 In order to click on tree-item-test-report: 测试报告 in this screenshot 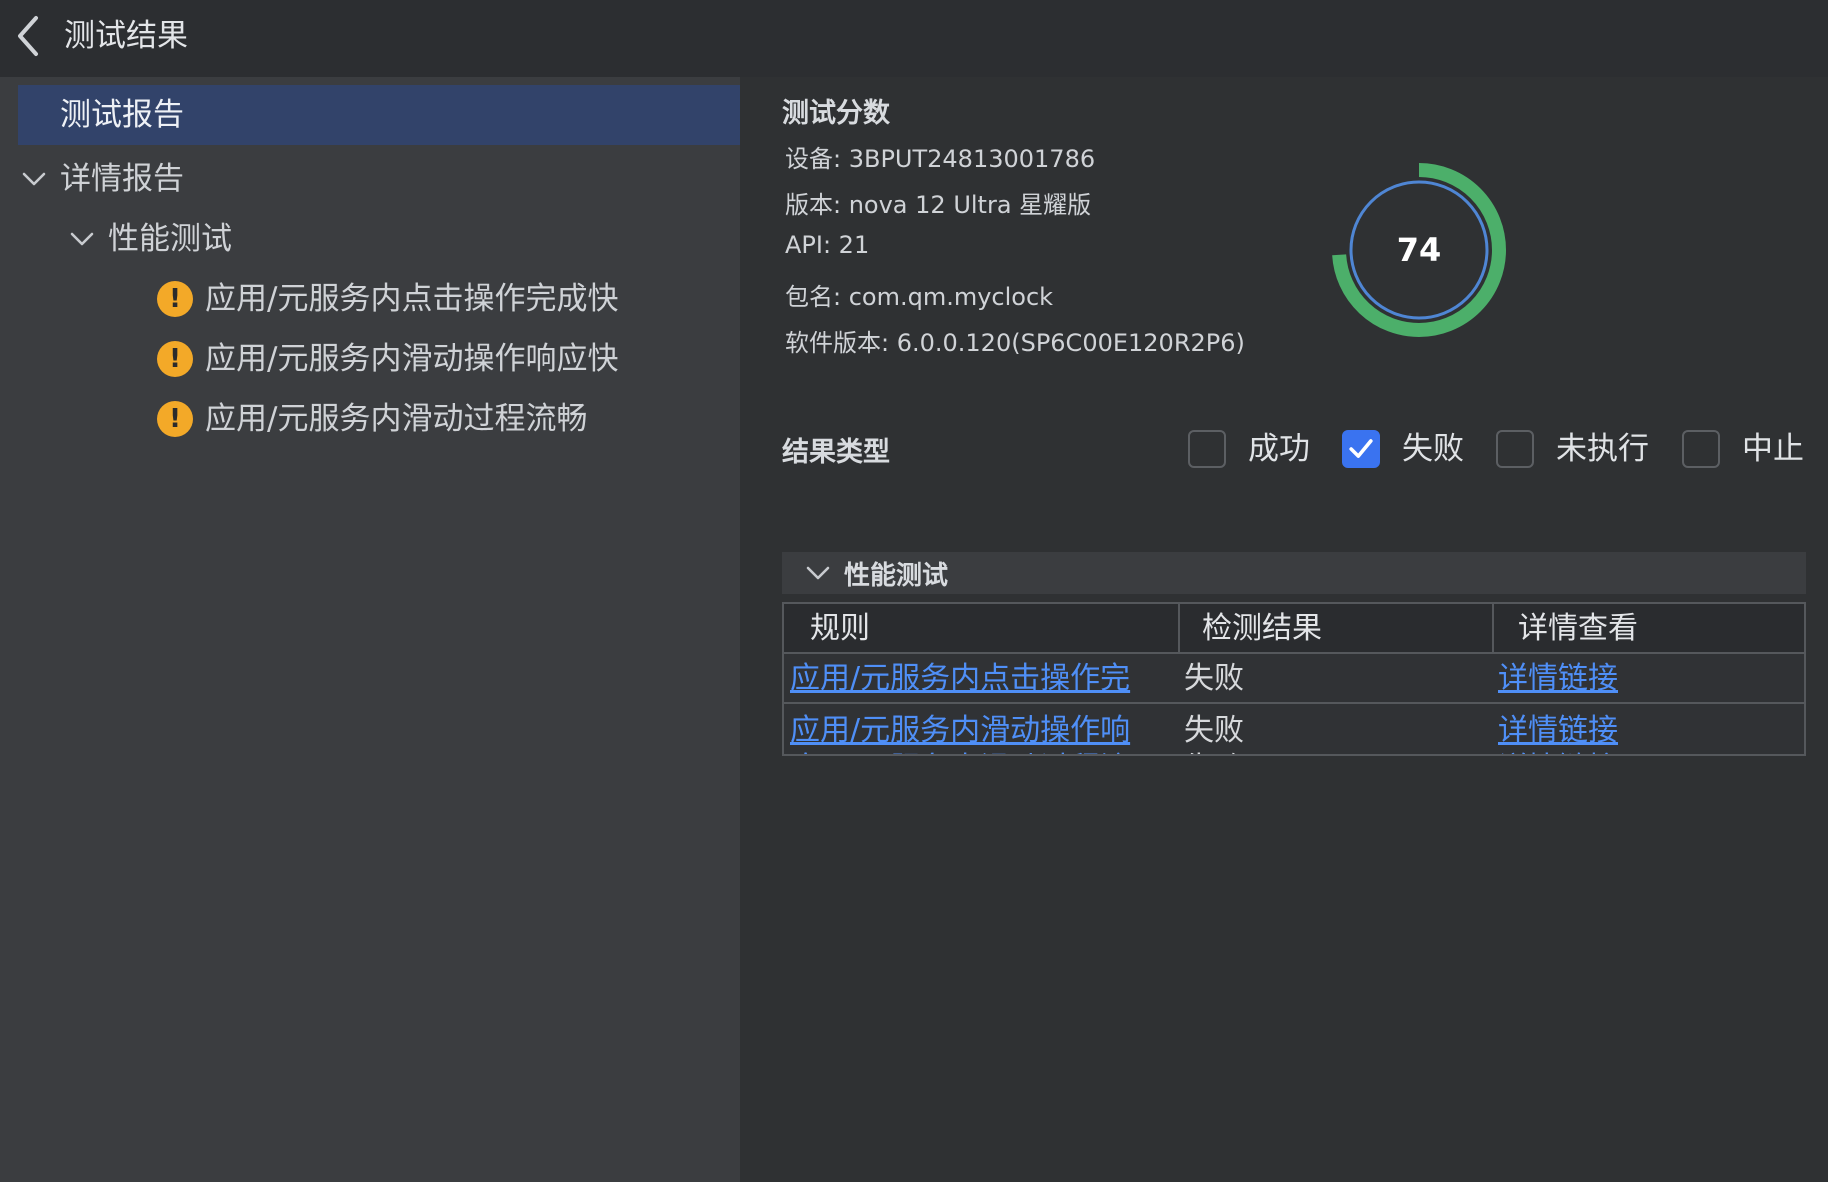, I will do `click(379, 115)`.